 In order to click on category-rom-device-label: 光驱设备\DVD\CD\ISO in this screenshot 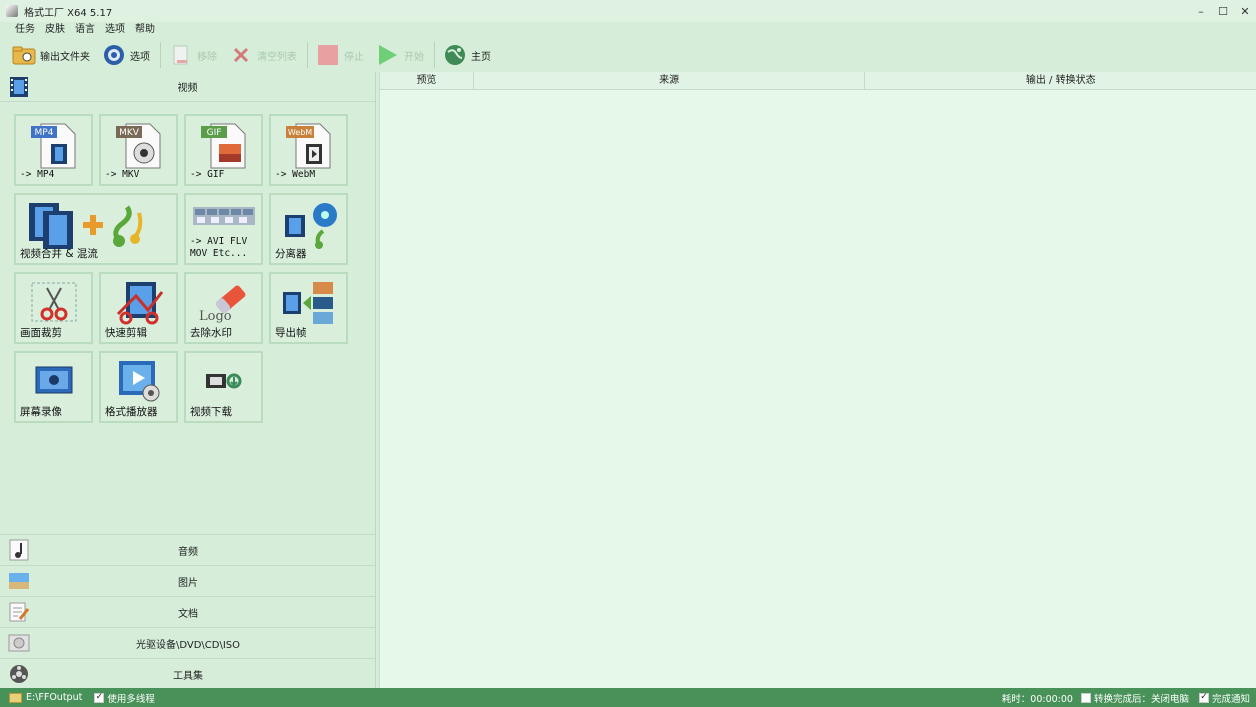, I will do `click(188, 645)`.